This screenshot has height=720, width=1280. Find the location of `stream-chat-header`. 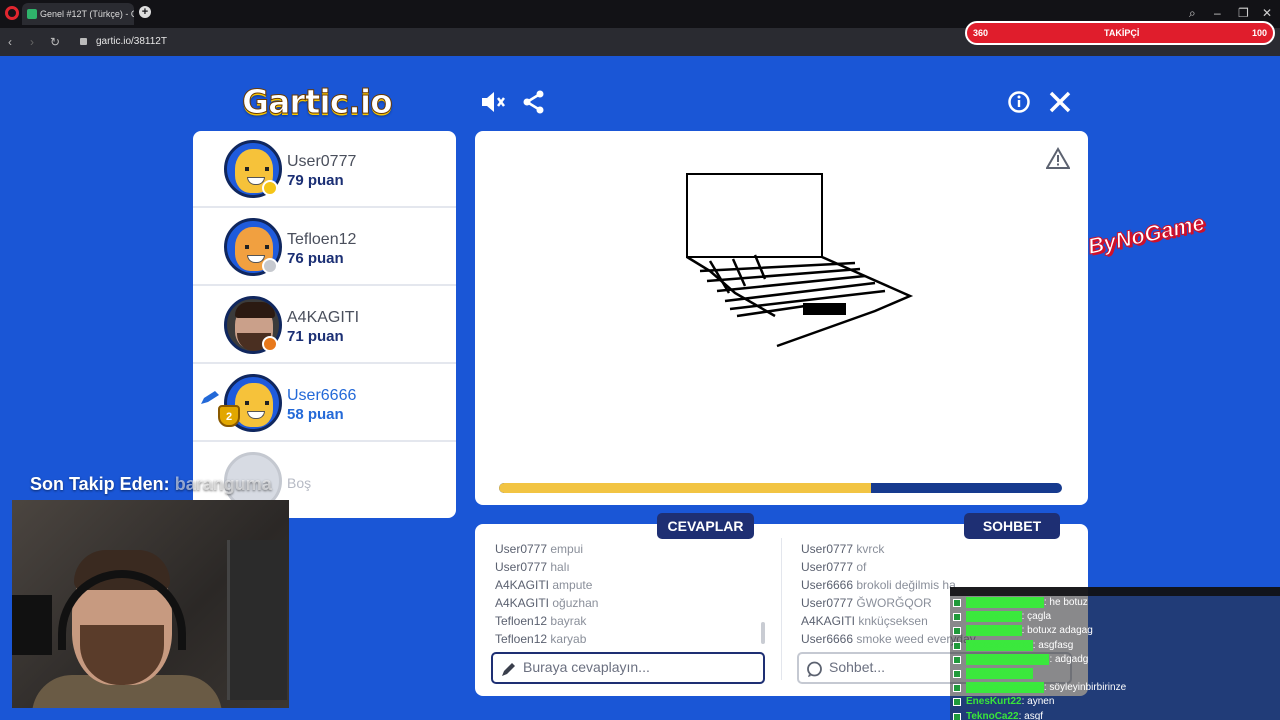

stream-chat-header is located at coordinates (1115, 591).